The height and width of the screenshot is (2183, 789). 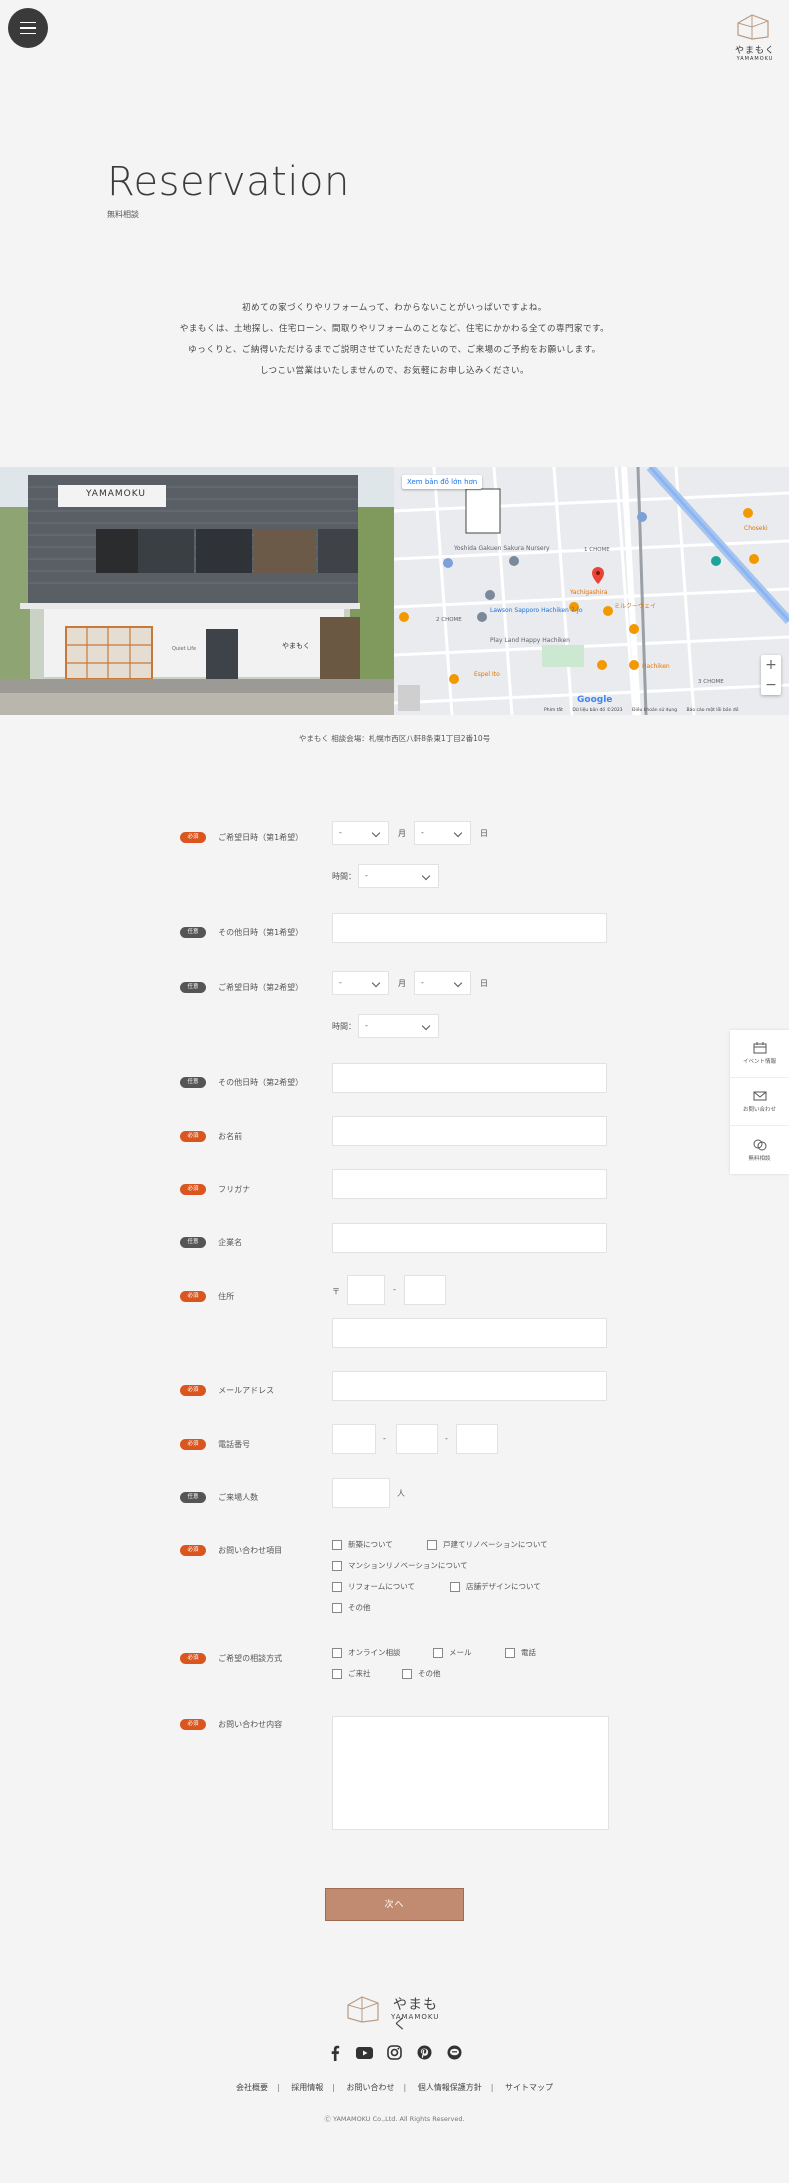 What do you see at coordinates (454, 2052) in the screenshot?
I see `line-icon` at bounding box center [454, 2052].